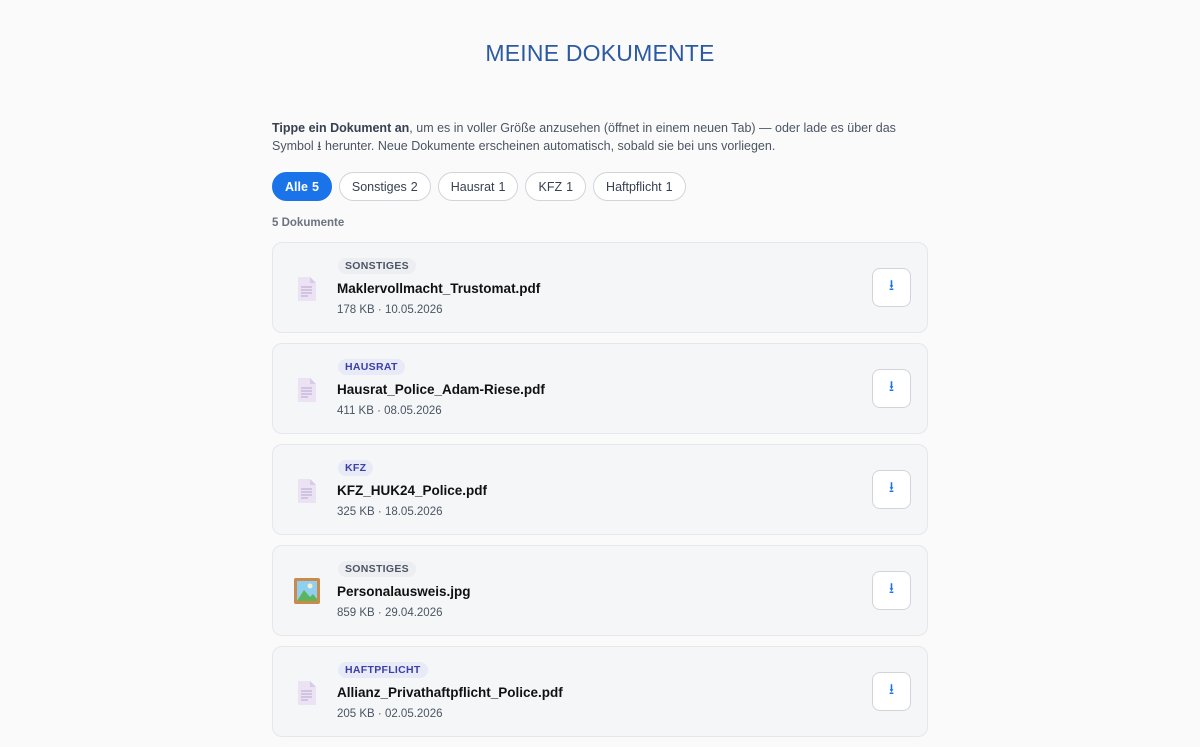 The image size is (1200, 747). What do you see at coordinates (307, 591) in the screenshot?
I see `image-file-icon` at bounding box center [307, 591].